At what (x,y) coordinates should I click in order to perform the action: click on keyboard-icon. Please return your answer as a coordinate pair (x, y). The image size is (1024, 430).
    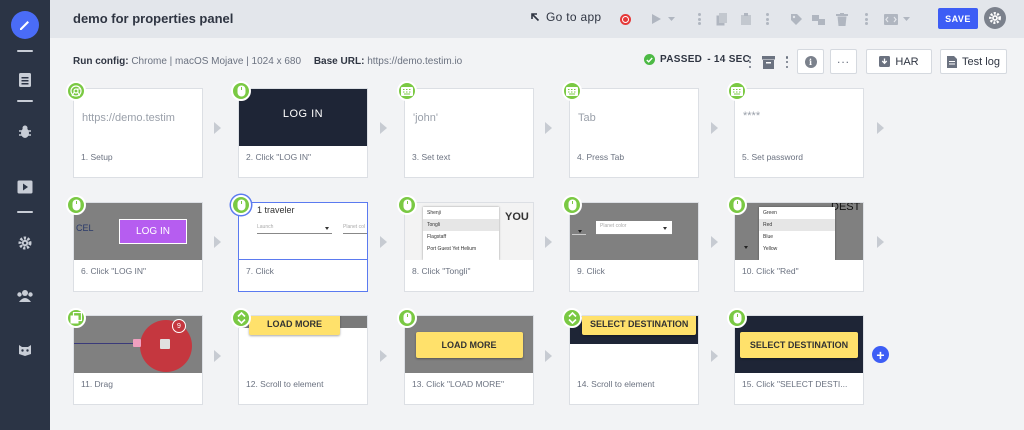
    Looking at the image, I should click on (572, 91).